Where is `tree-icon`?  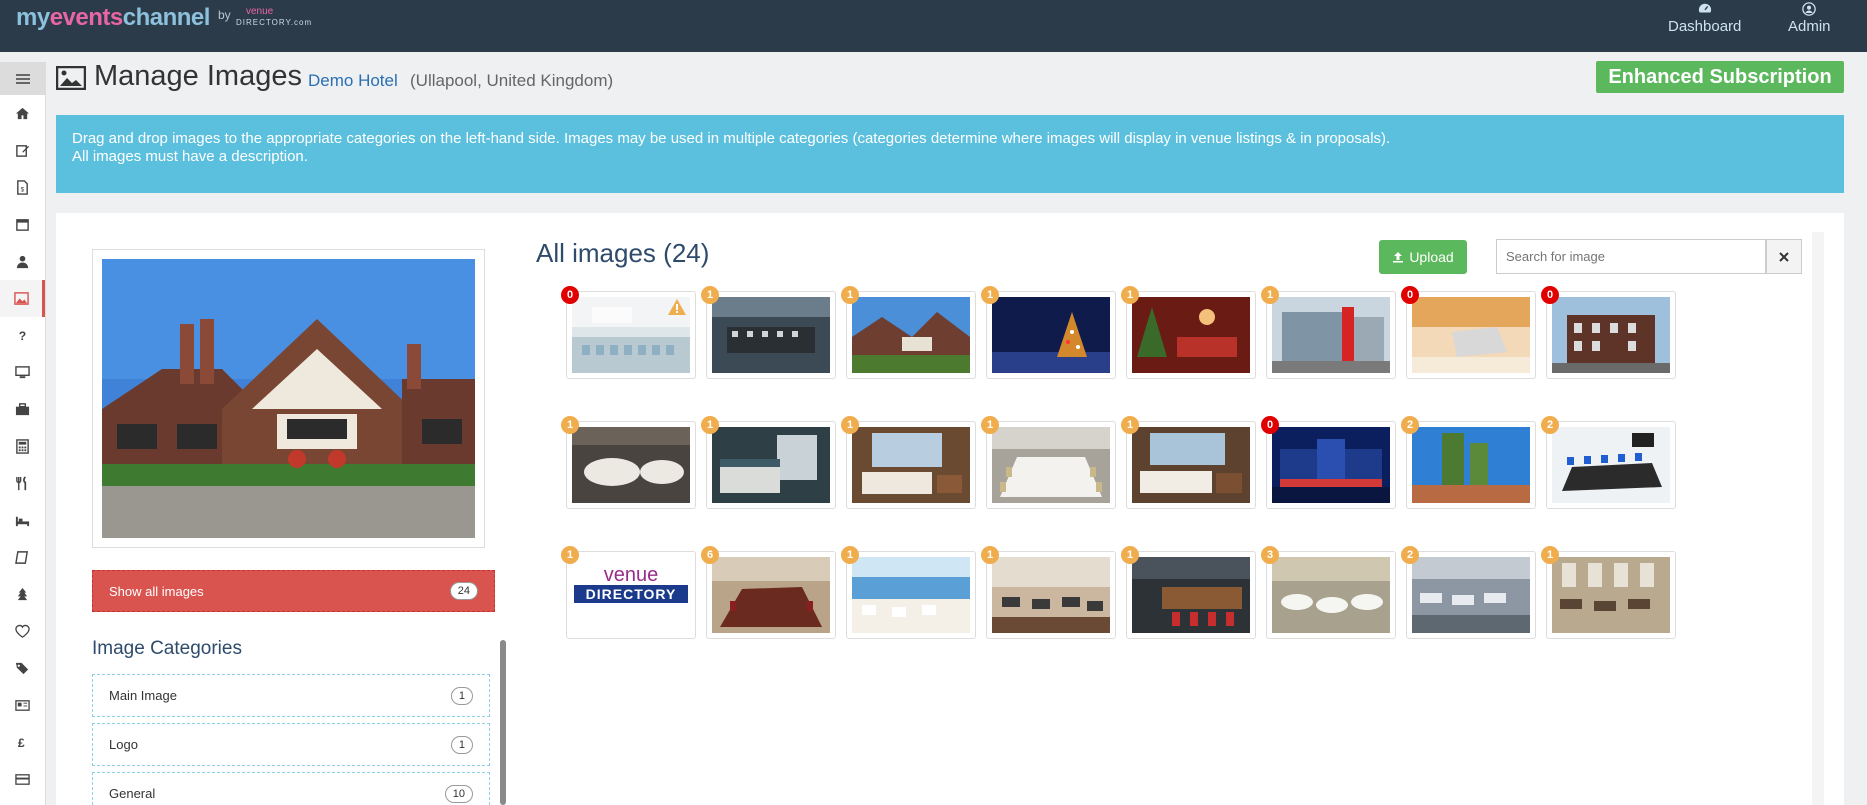 tree-icon is located at coordinates (22, 594).